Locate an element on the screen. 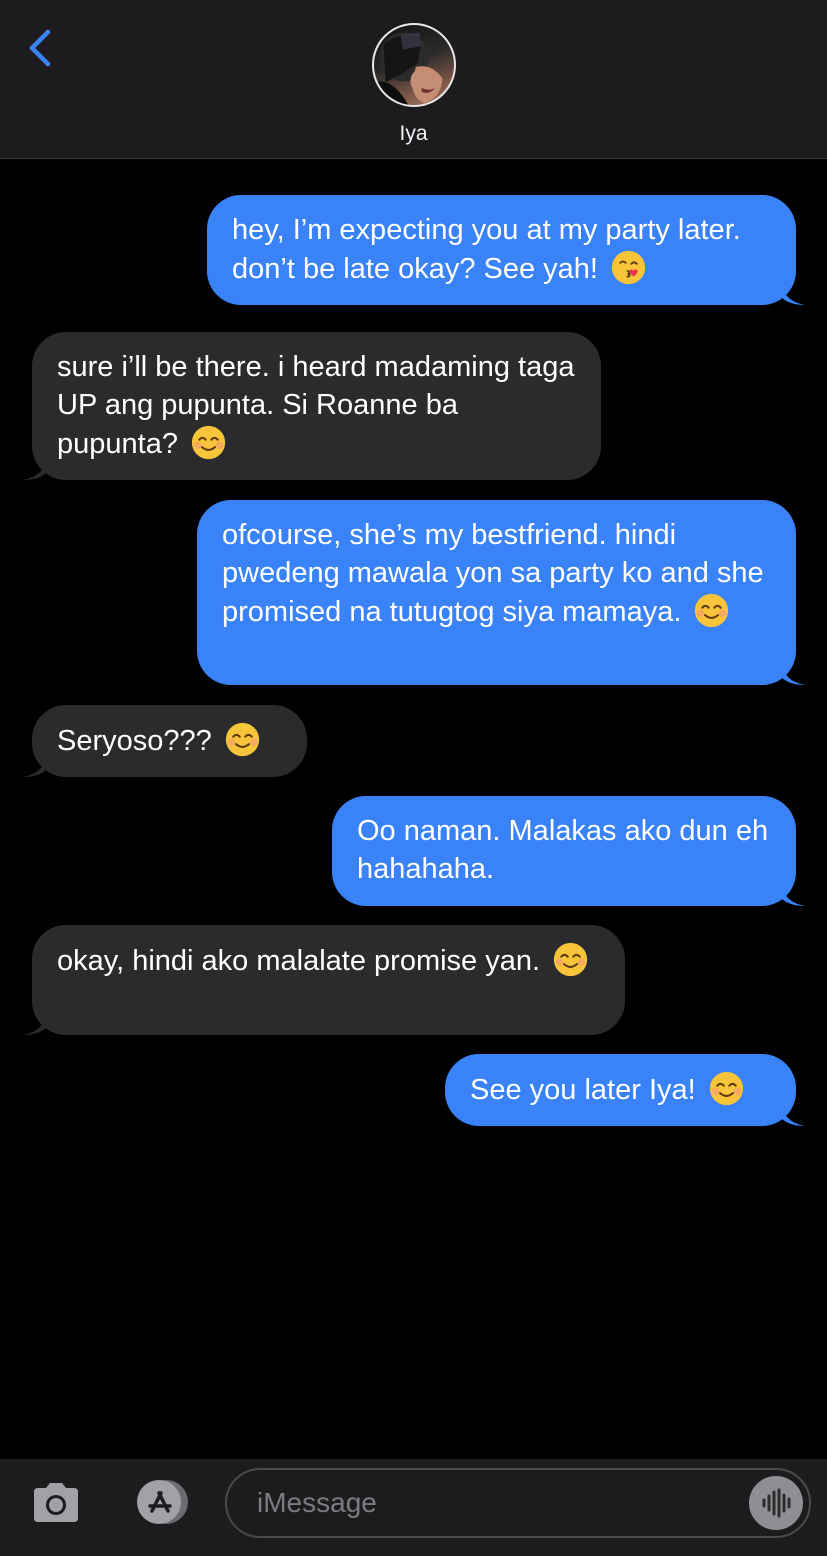 The image size is (827, 1556). message-text: Oo naman. Malakas ako dun eh hahahaha. is located at coordinates (563, 850).